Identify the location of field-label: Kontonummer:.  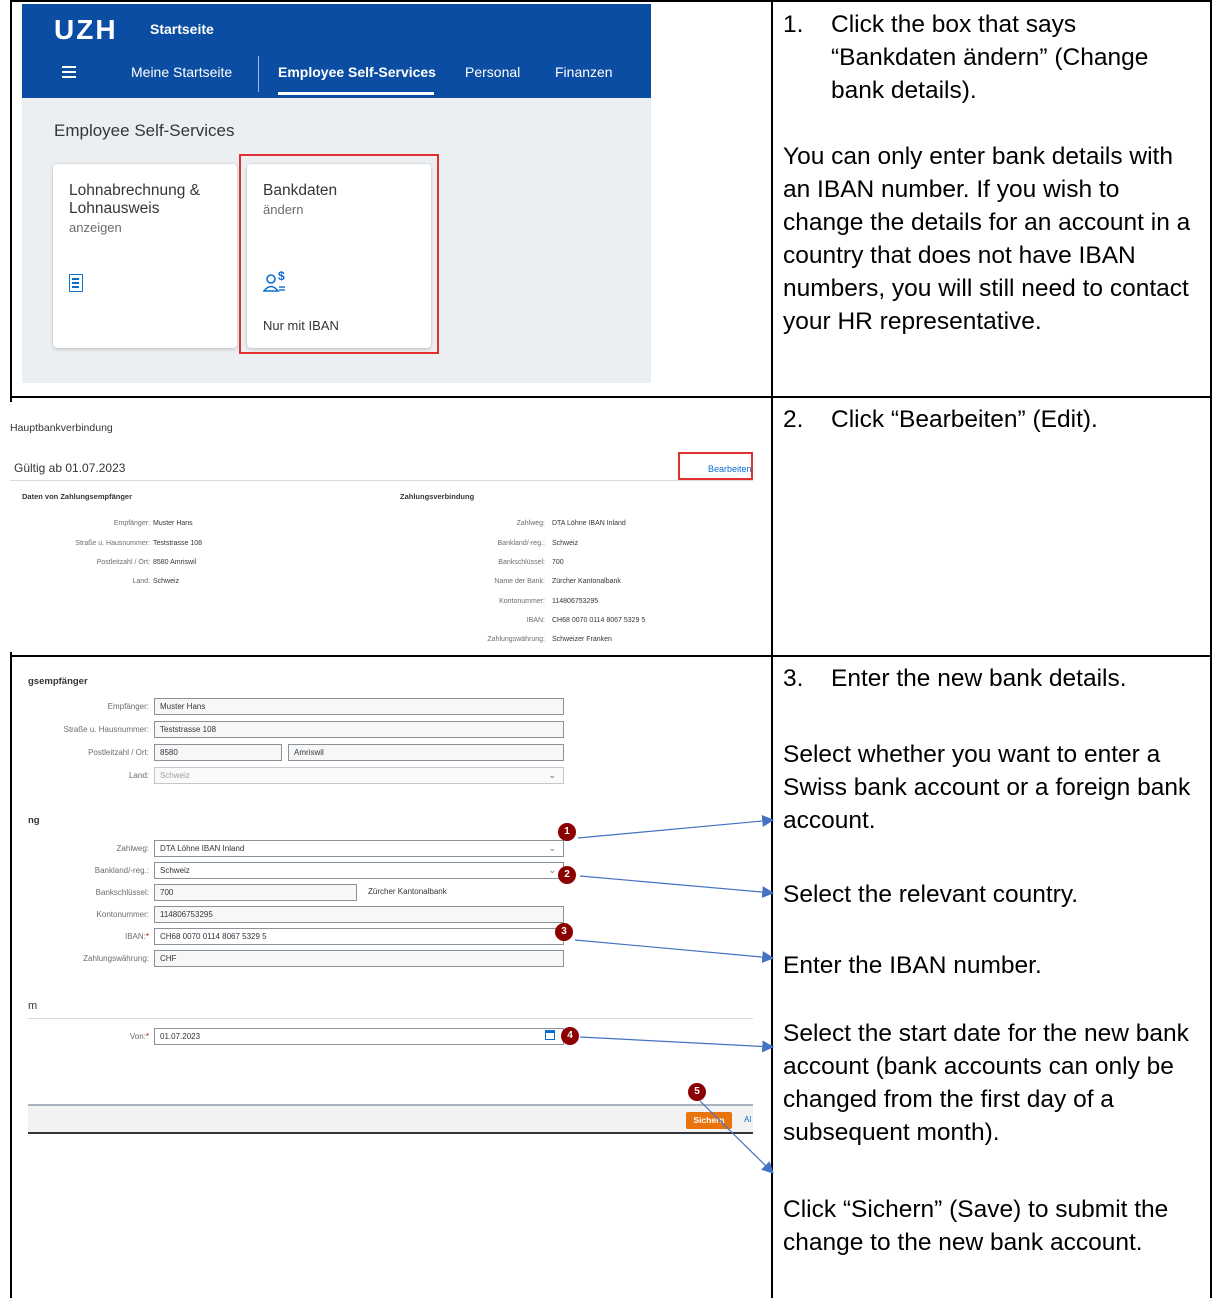
(122, 914).